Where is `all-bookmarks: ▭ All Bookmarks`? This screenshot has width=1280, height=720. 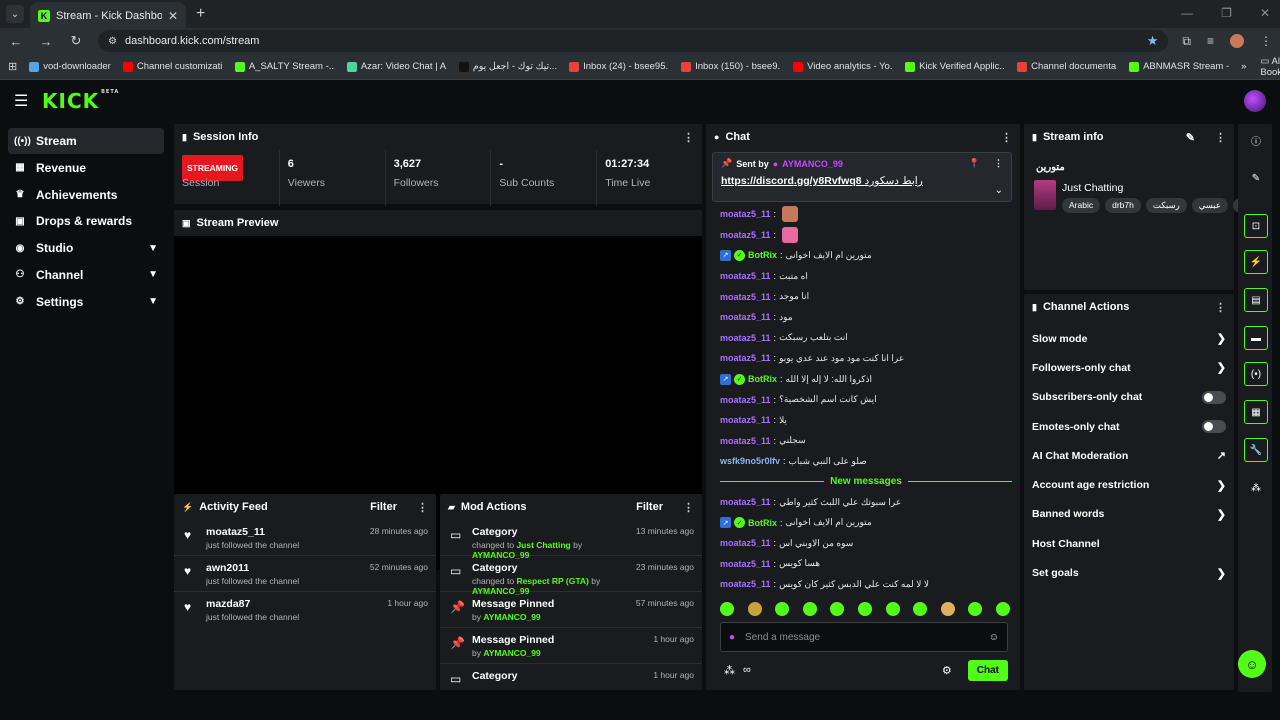
all-bookmarks: ▭ All Bookmarks is located at coordinates (1270, 67).